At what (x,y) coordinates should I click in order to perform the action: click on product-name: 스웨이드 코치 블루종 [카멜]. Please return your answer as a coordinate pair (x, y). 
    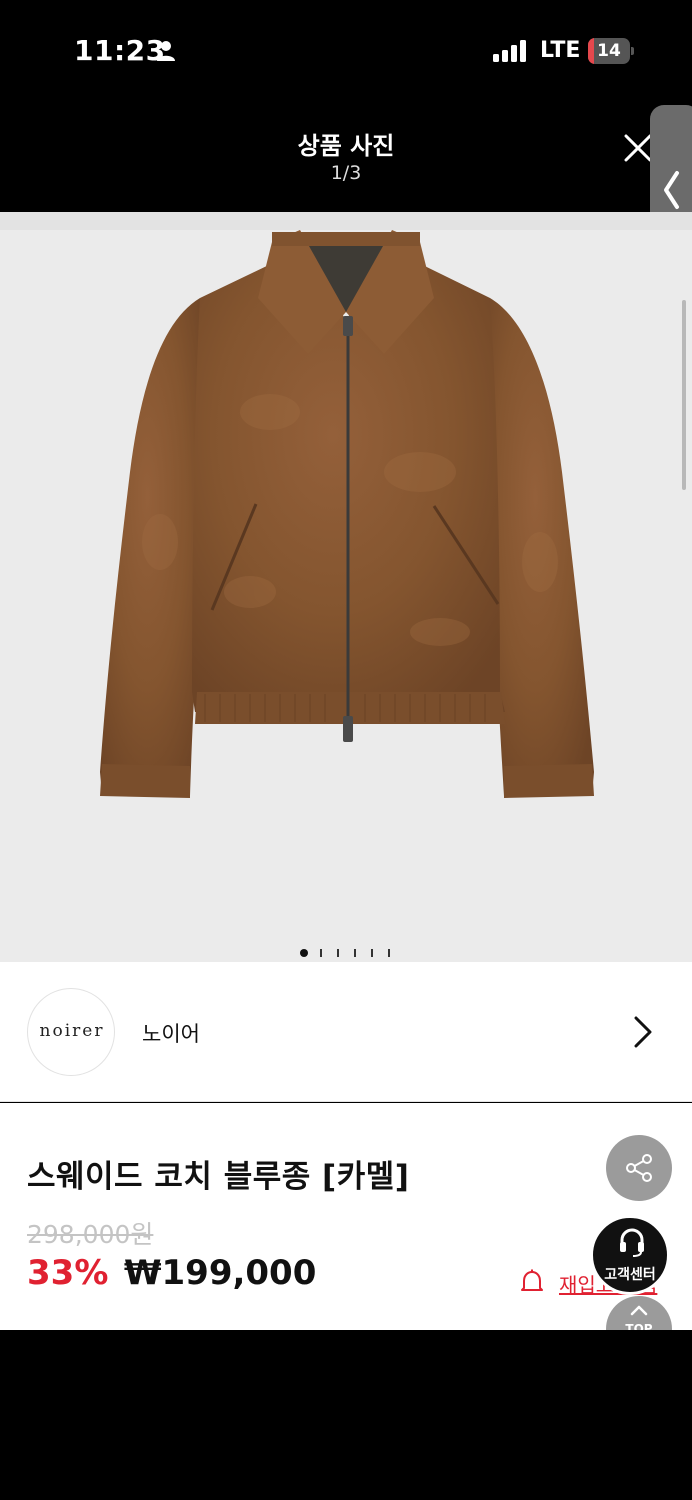
    Looking at the image, I should click on (218, 1177).